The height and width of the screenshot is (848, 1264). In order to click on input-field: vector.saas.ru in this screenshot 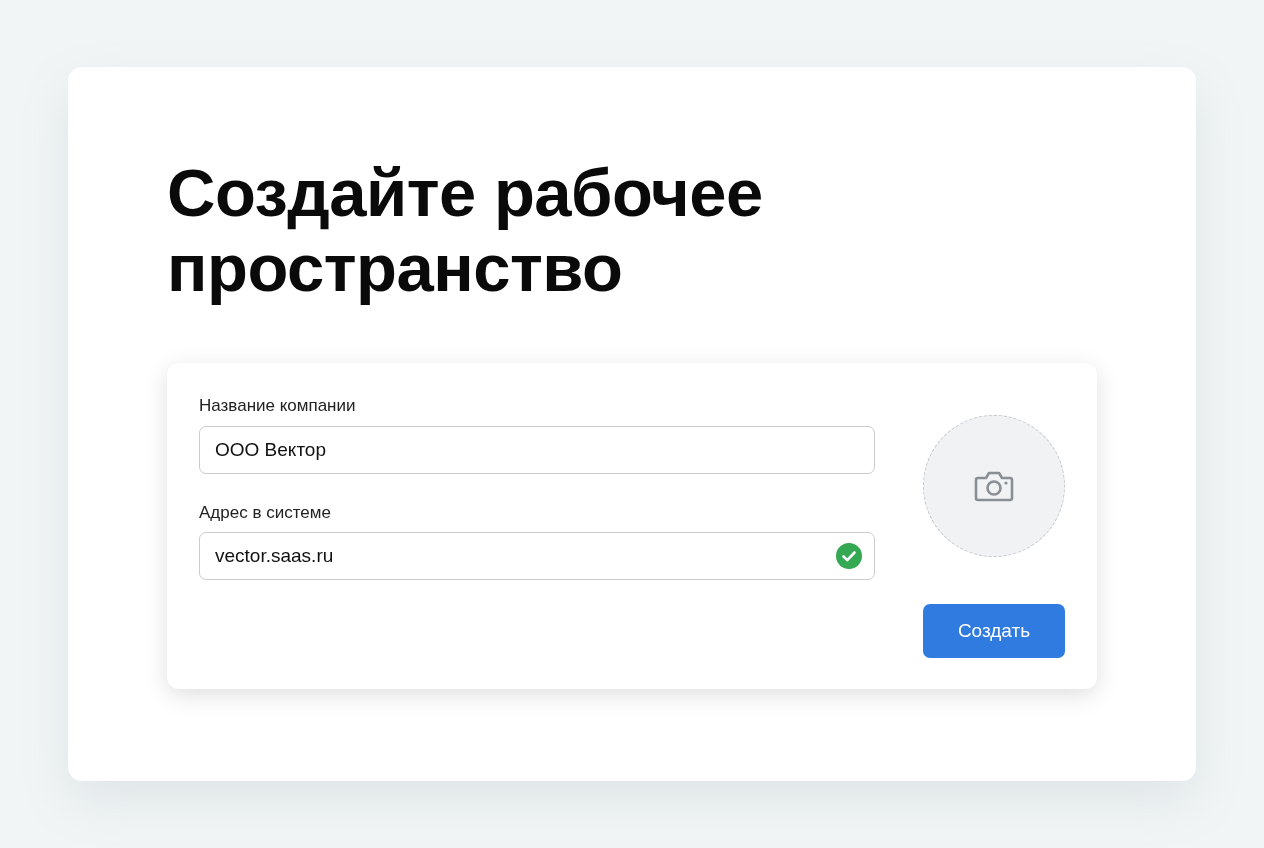, I will do `click(537, 556)`.